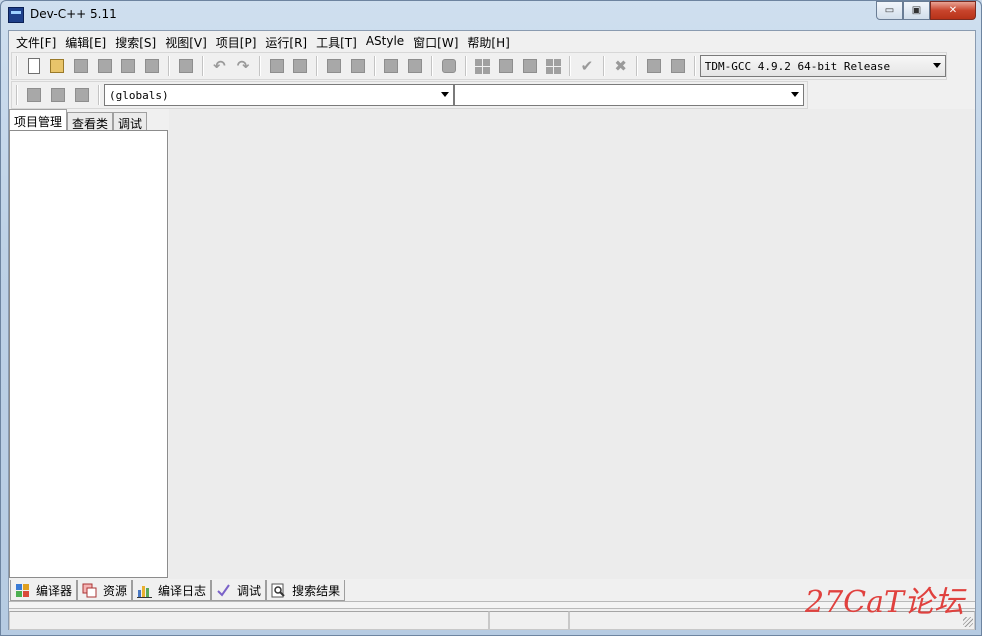 The height and width of the screenshot is (636, 982). Describe the element at coordinates (223, 590) in the screenshot. I see `check-mark-icon` at that location.